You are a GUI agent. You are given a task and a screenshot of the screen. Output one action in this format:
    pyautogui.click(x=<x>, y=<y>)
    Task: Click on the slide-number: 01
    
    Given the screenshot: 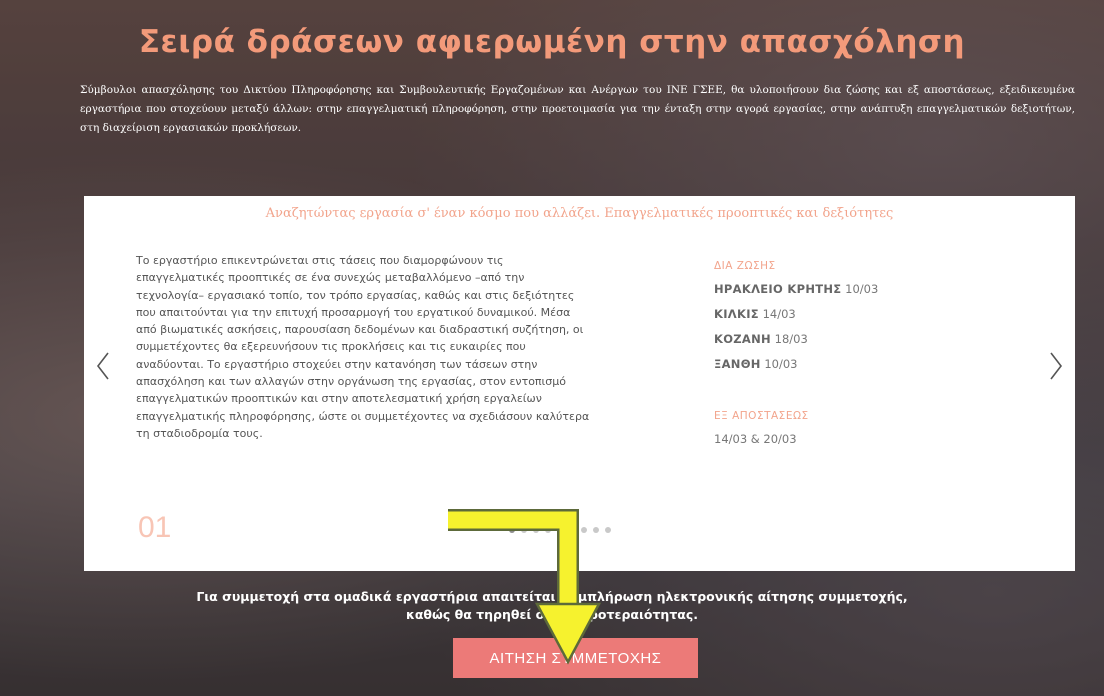 What is the action you would take?
    pyautogui.click(x=155, y=527)
    